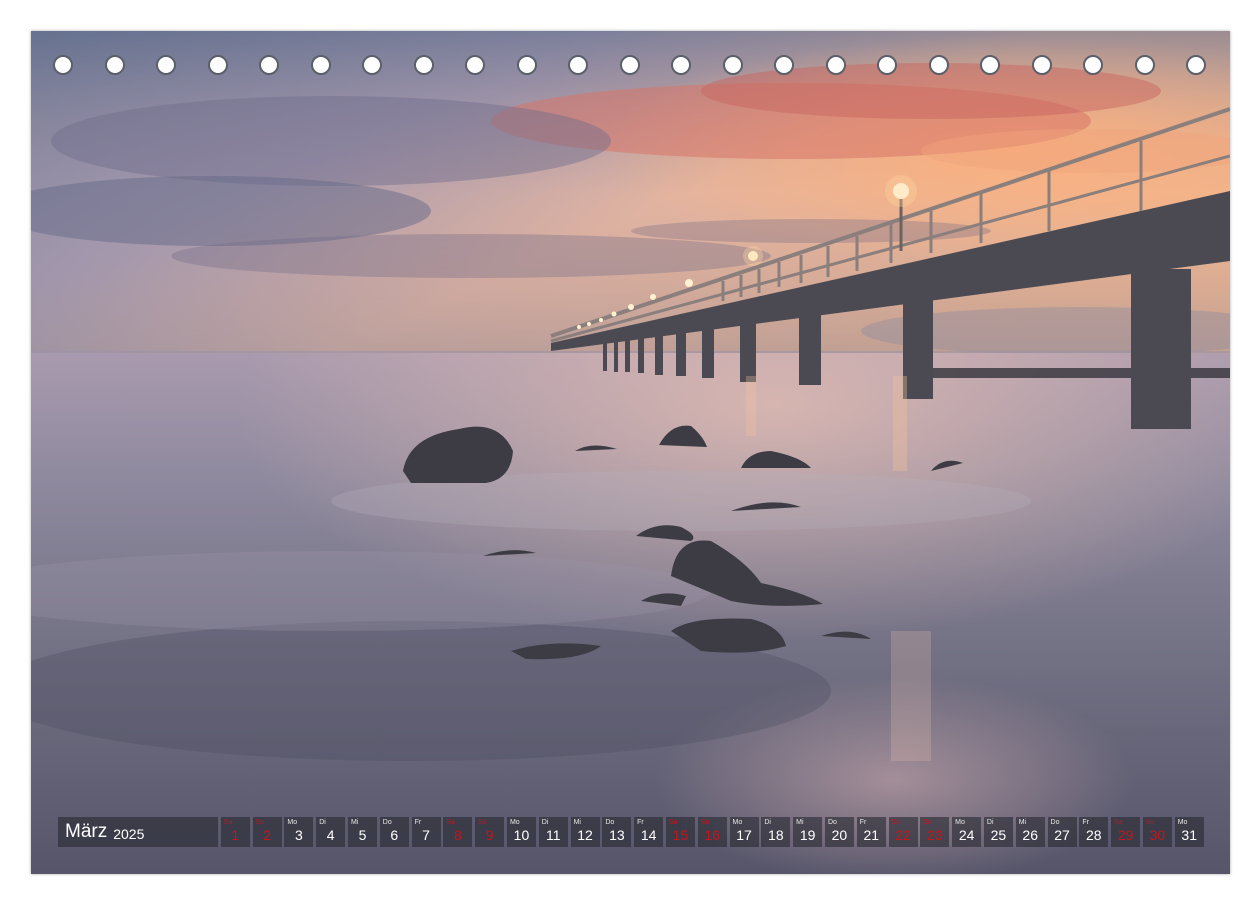 The height and width of the screenshot is (905, 1260). Describe the element at coordinates (1125, 835) in the screenshot. I see `day-number: 29` at that location.